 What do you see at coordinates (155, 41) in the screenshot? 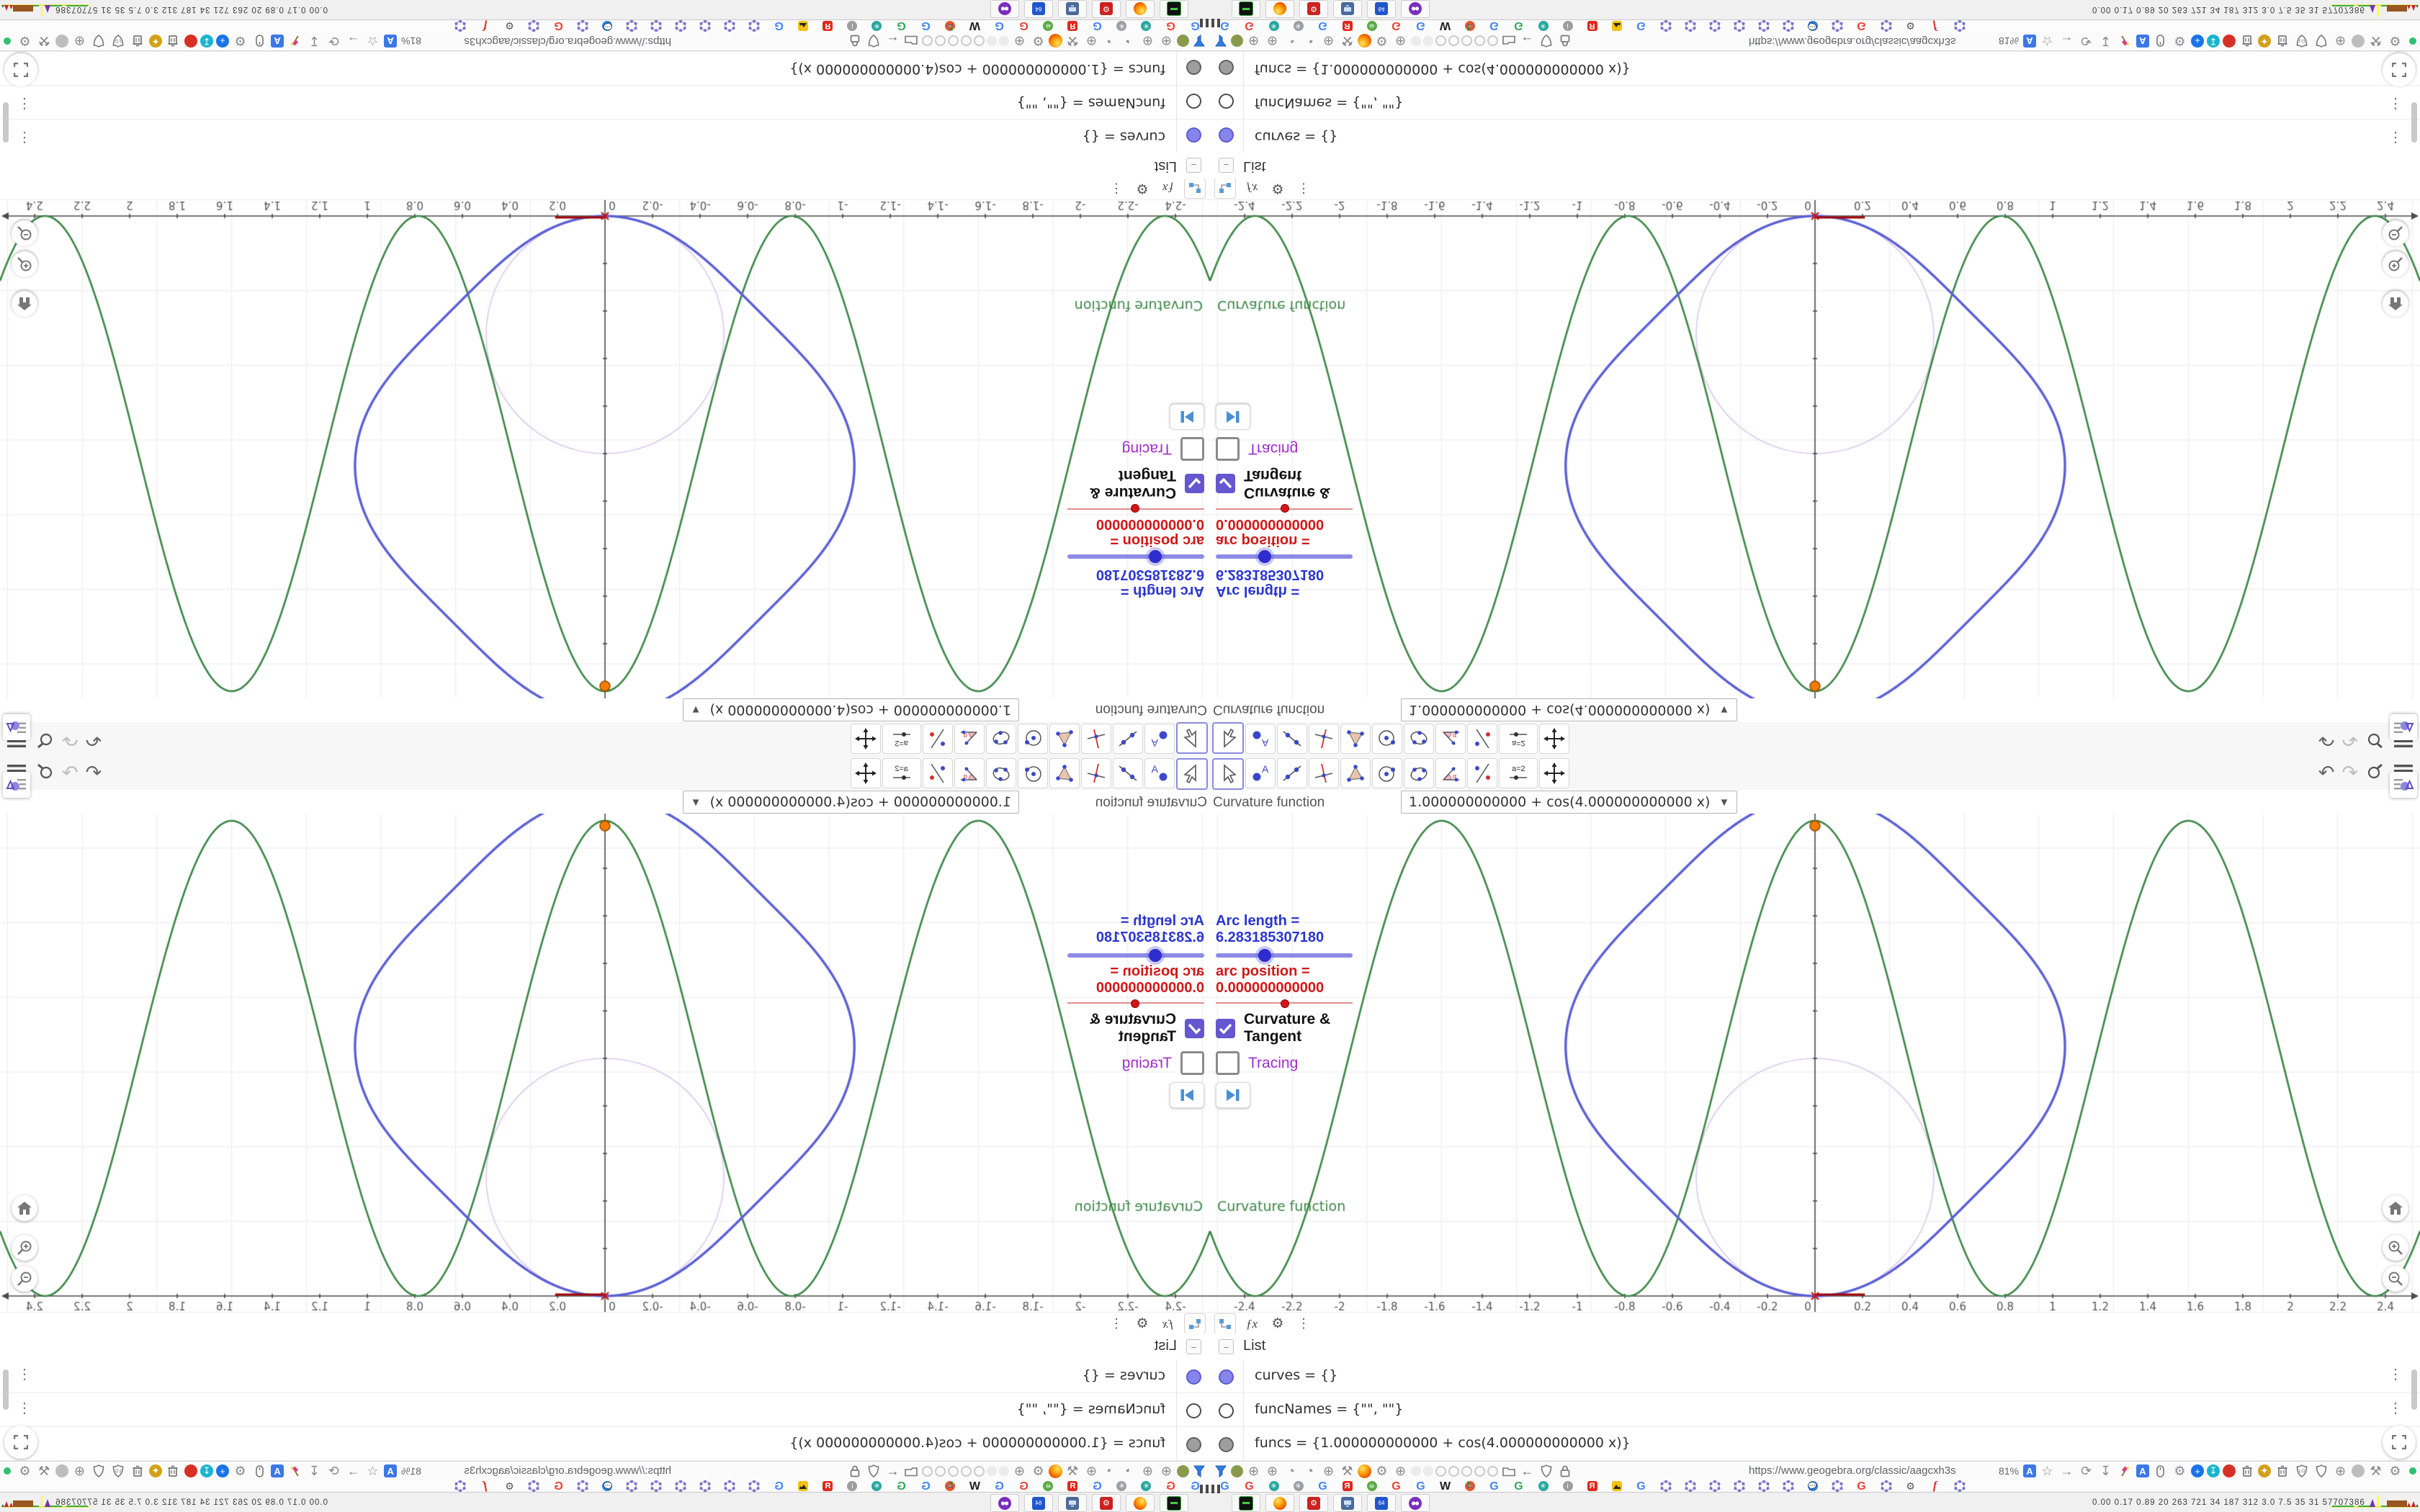
I see `extension-circle-icon: ✦` at bounding box center [155, 41].